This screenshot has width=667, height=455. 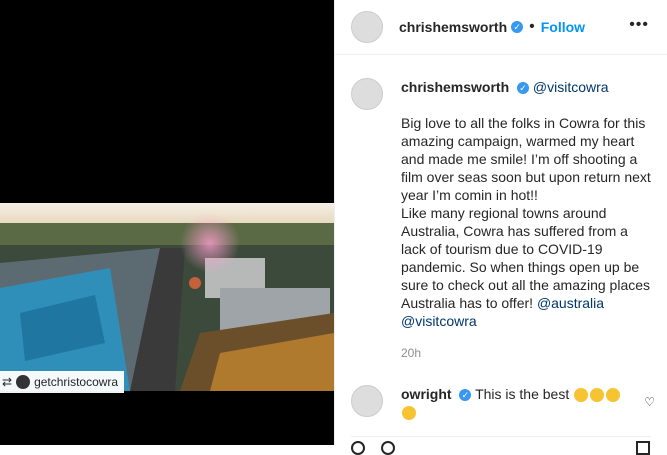 What do you see at coordinates (649, 402) in the screenshot?
I see `heart-icon: ♡` at bounding box center [649, 402].